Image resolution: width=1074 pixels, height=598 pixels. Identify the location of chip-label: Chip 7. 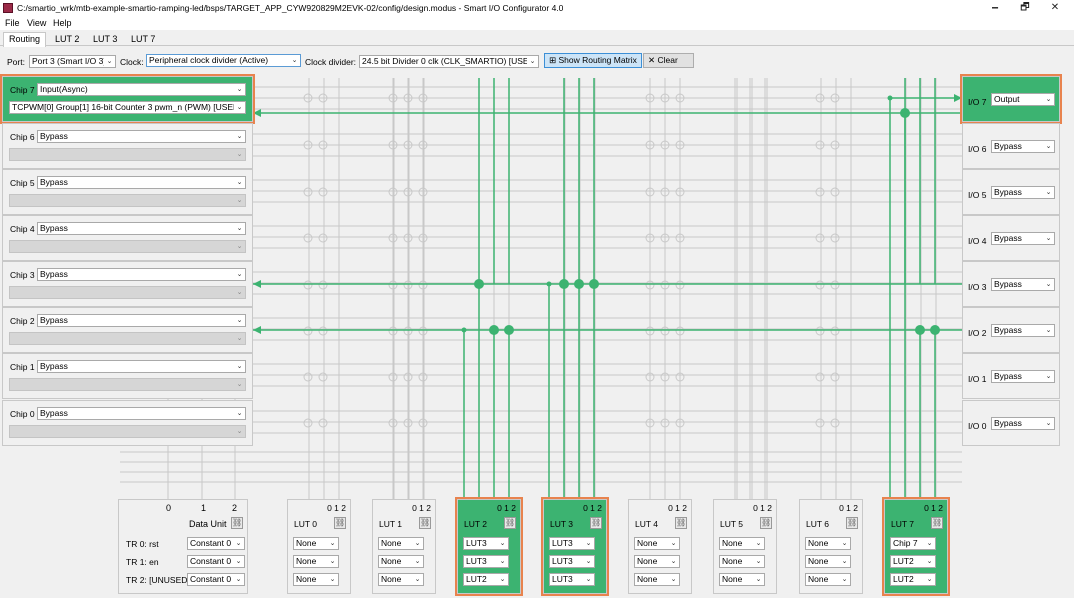
(22, 90).